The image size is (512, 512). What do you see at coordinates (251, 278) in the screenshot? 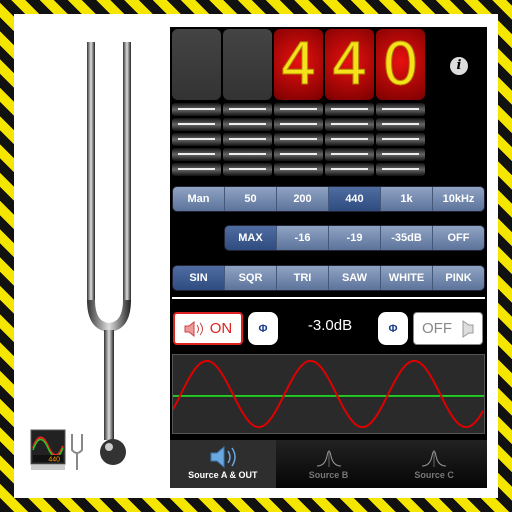
I see `wave-sqr: SQR` at bounding box center [251, 278].